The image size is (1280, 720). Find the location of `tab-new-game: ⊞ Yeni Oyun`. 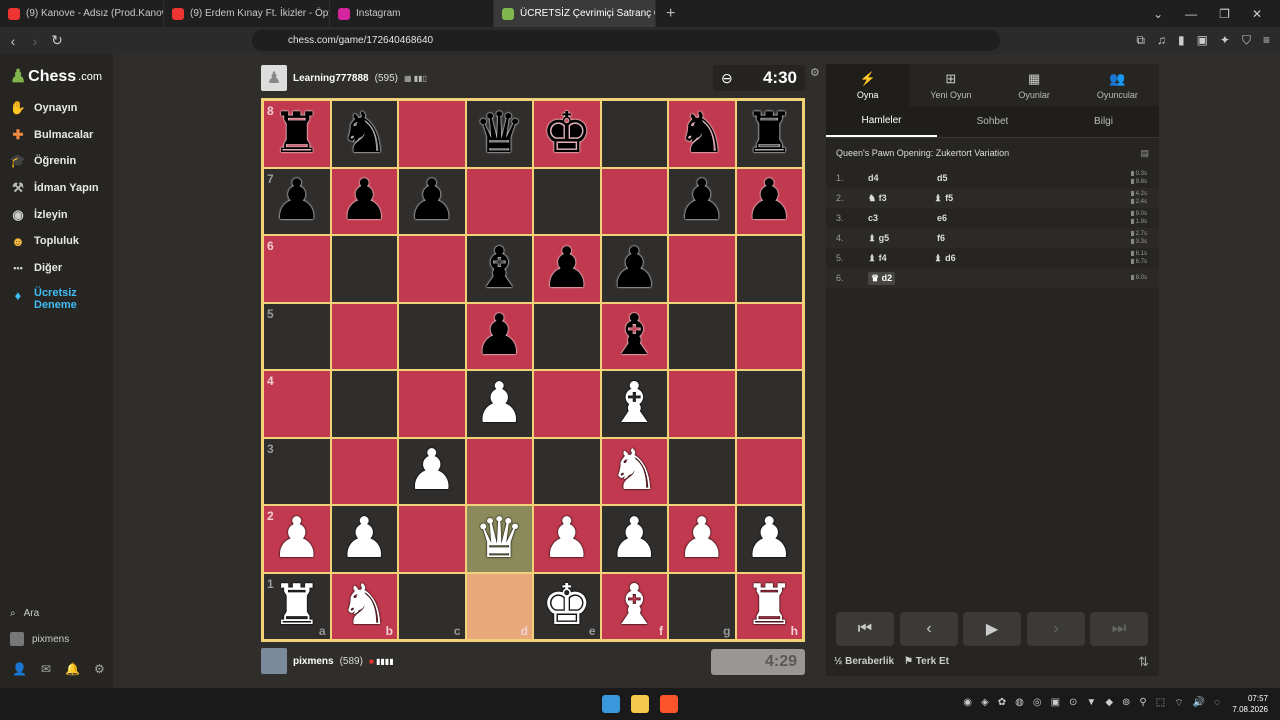

tab-new-game: ⊞ Yeni Oyun is located at coordinates (950, 85).